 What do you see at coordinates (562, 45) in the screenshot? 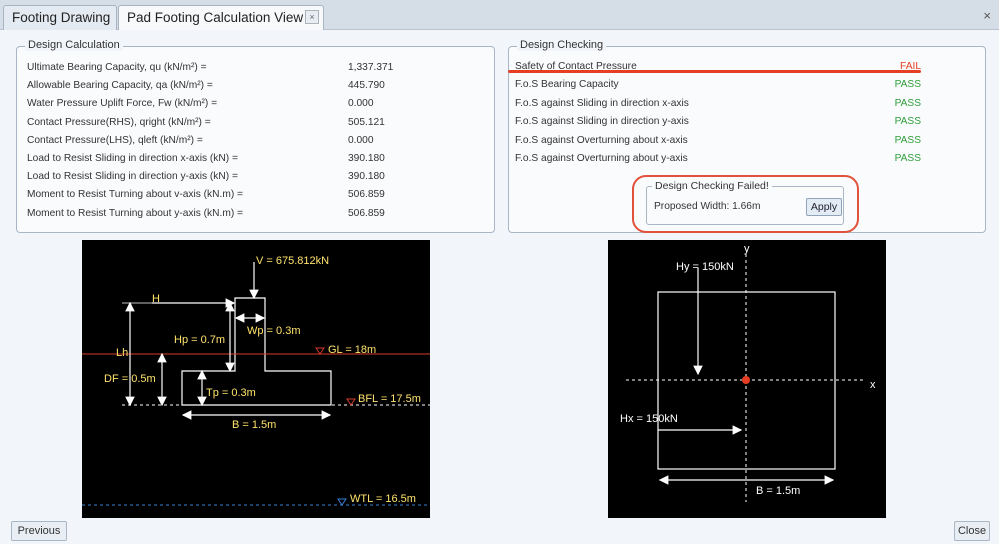
I see `design-checking-title: Design Checking` at bounding box center [562, 45].